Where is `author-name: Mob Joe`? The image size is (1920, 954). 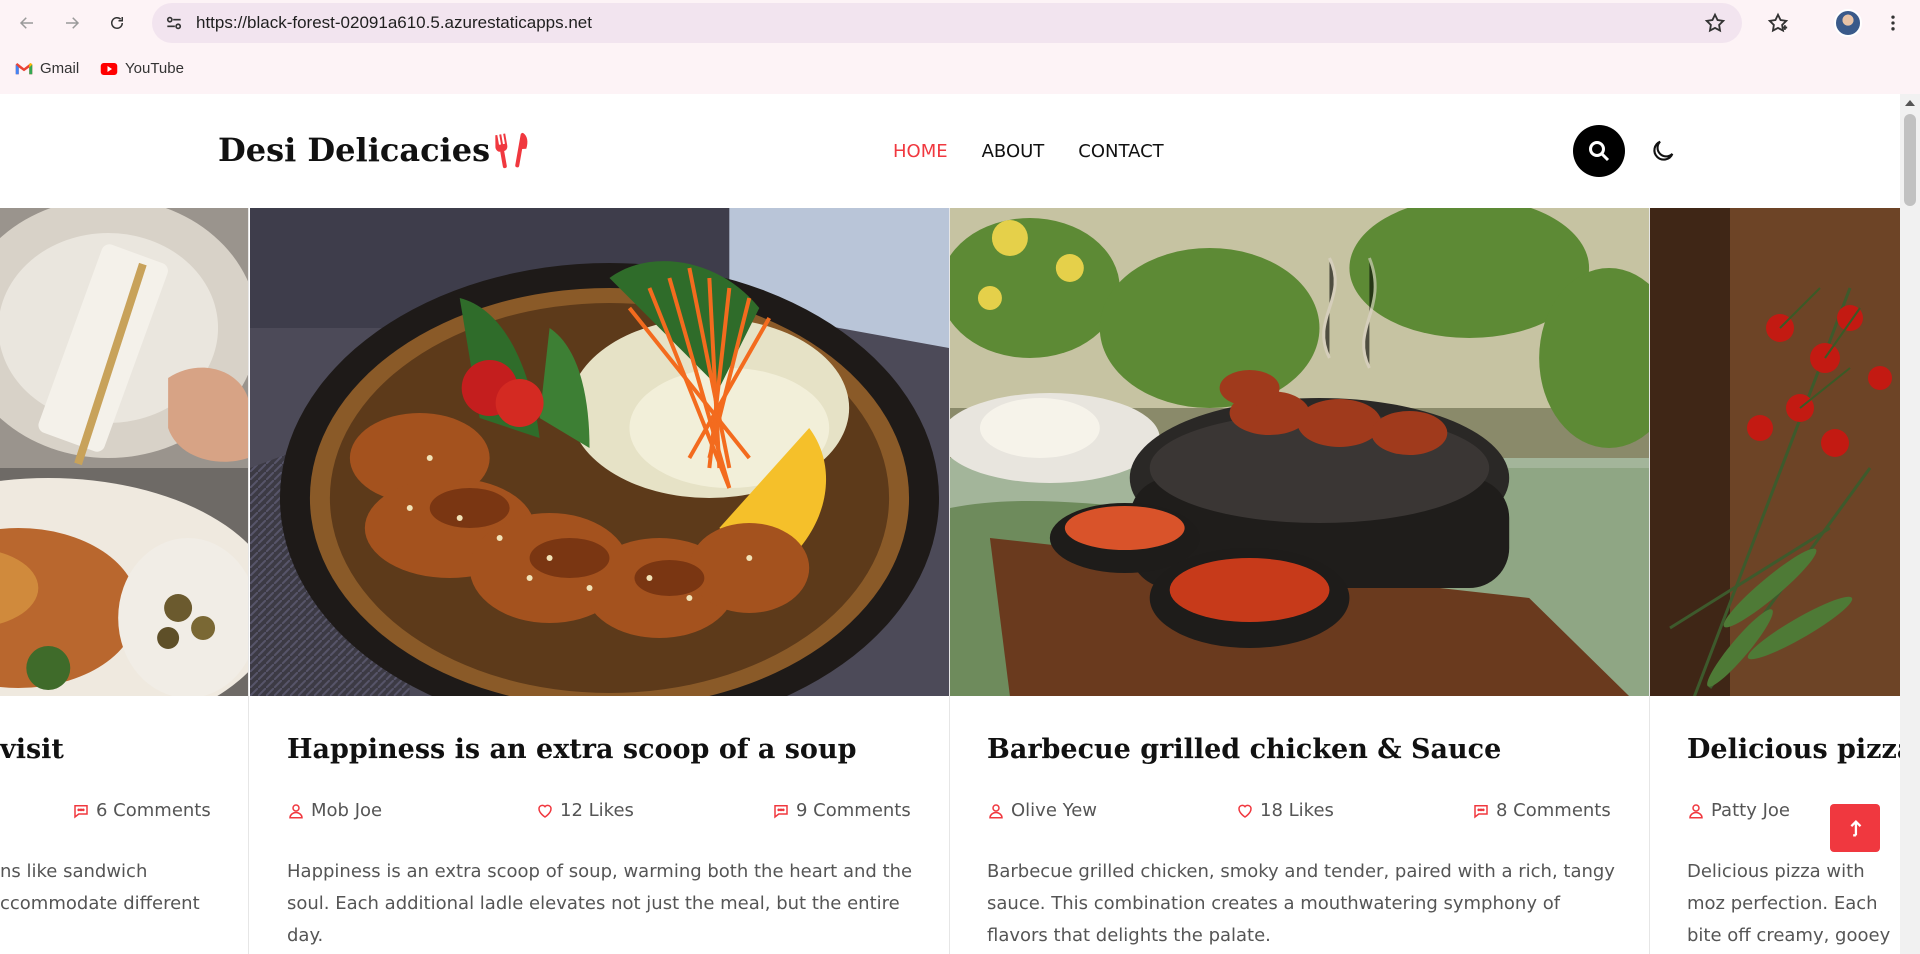 author-name: Mob Joe is located at coordinates (347, 810).